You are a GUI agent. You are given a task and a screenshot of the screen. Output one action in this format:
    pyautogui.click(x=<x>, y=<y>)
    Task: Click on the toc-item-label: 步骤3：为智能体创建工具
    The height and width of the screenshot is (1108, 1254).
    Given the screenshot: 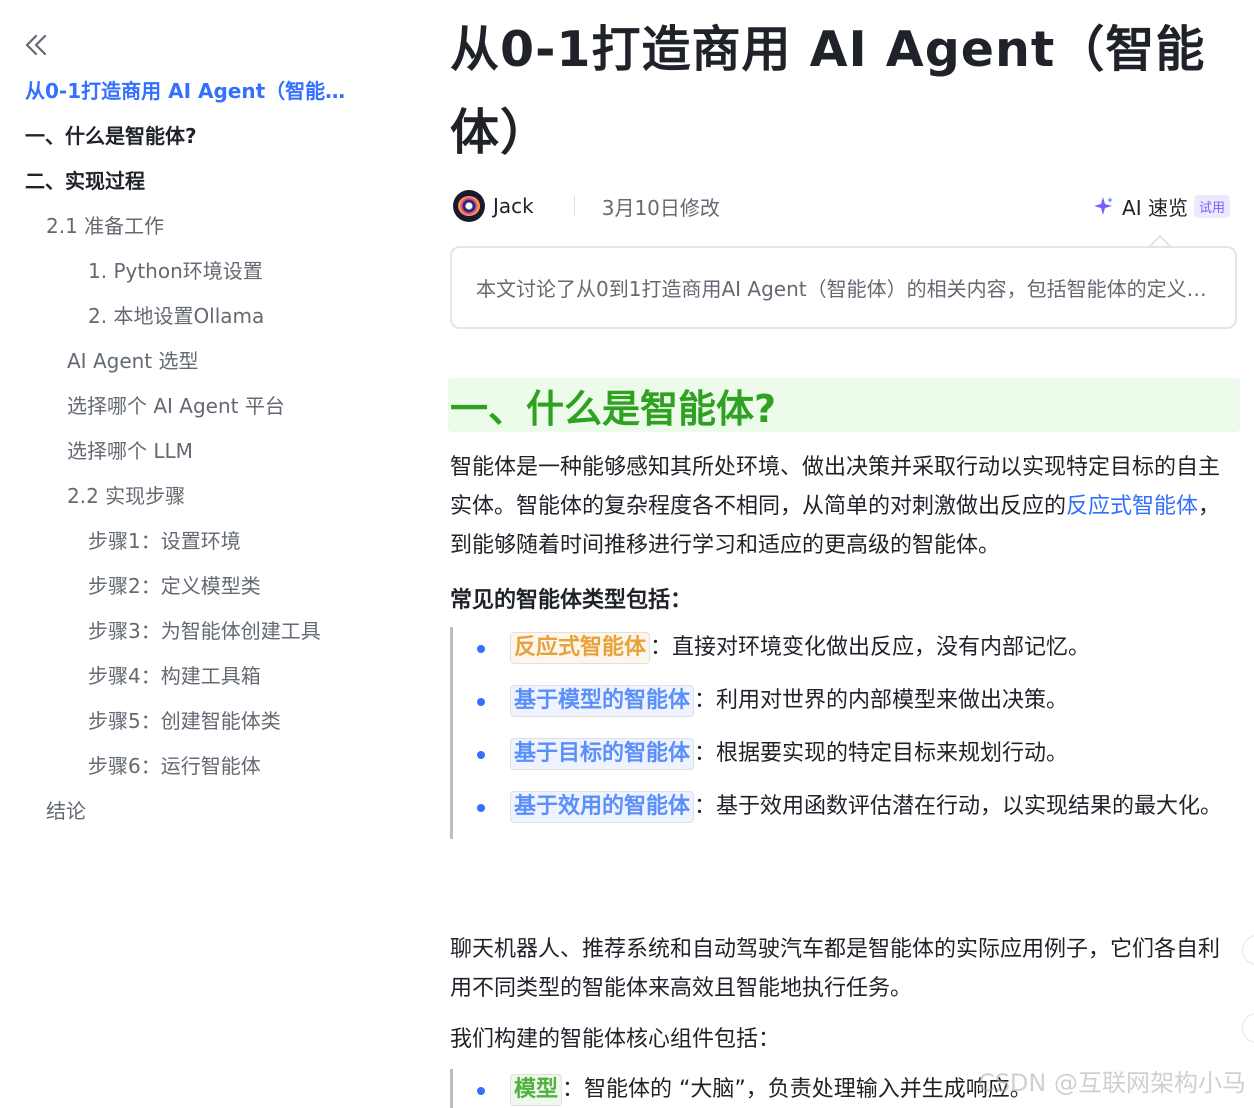 What is the action you would take?
    pyautogui.click(x=204, y=631)
    